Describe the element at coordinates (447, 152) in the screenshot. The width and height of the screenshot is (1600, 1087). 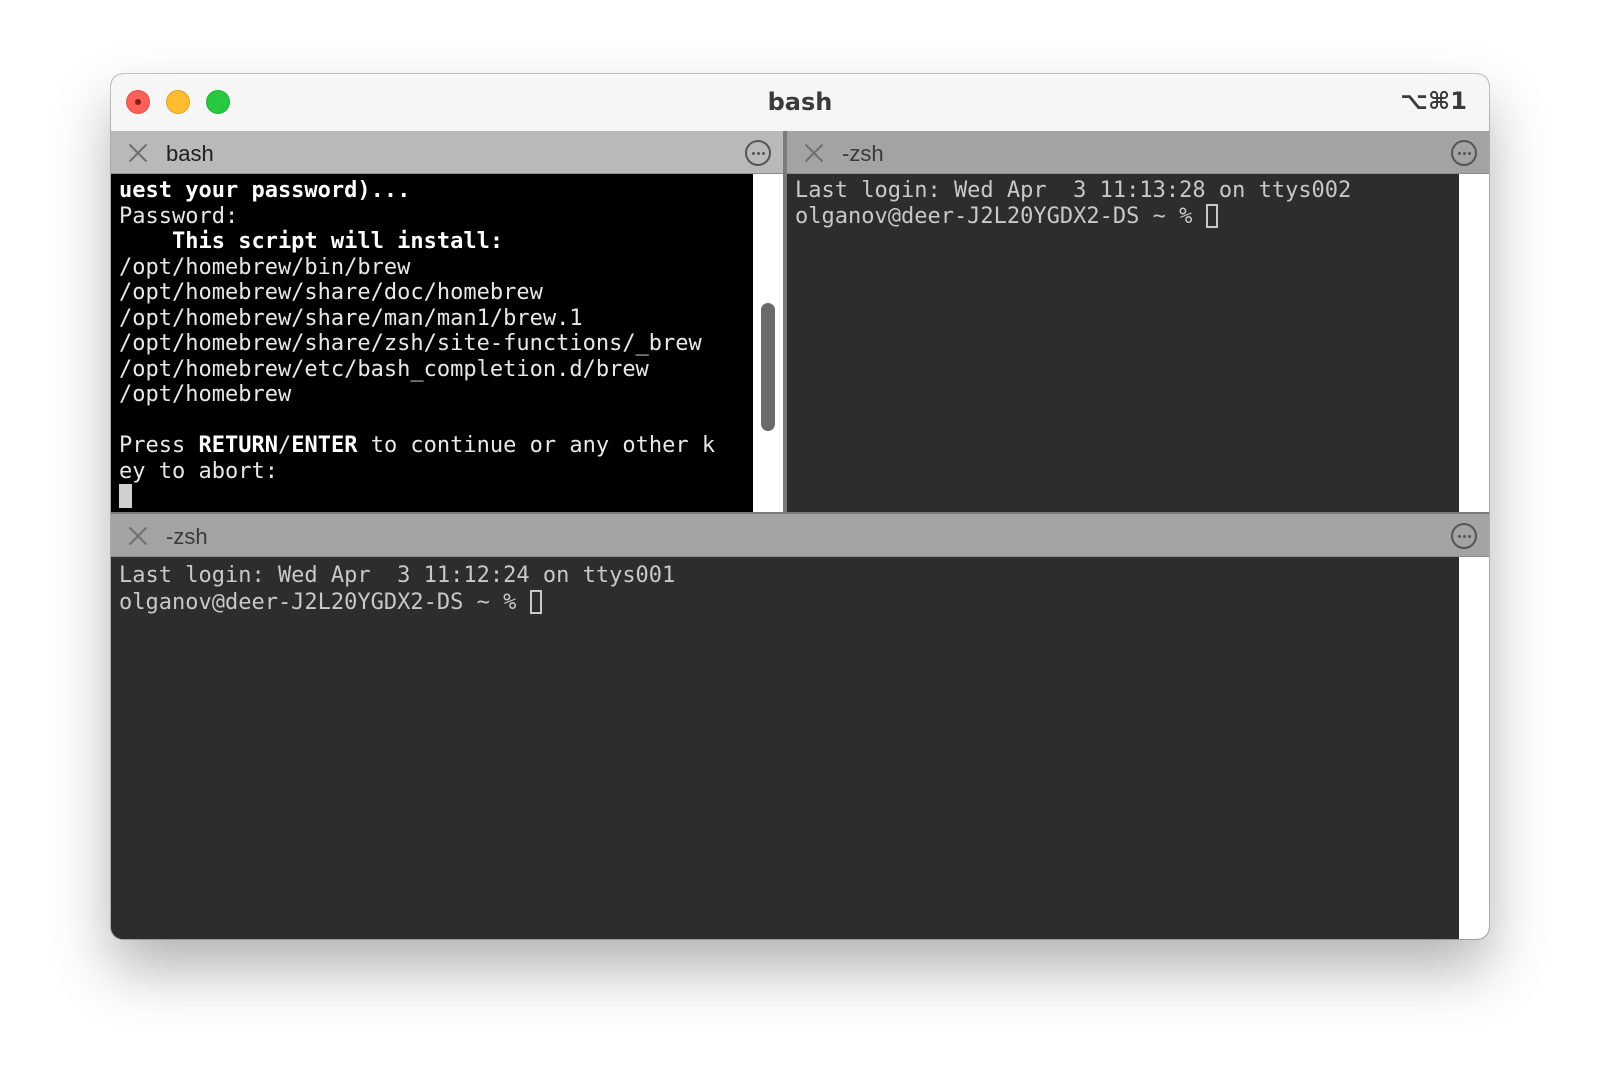
I see `pane-header-bash: bash` at that location.